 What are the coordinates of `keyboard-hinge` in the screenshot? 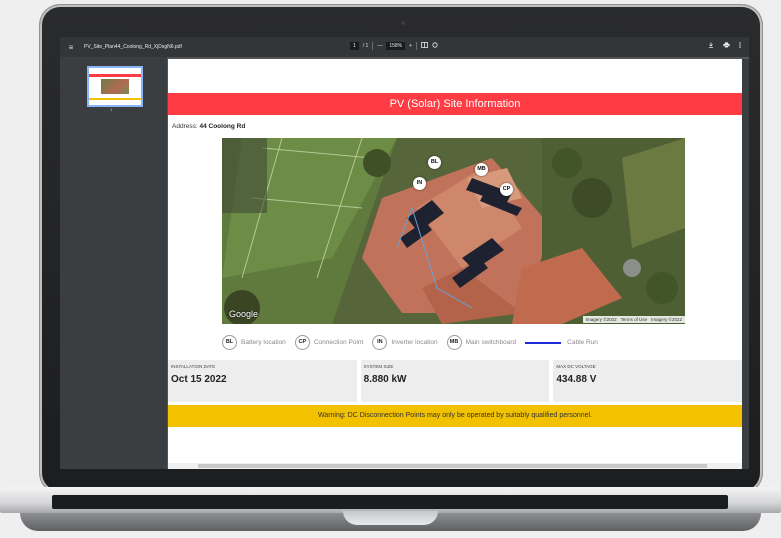 It's located at (390, 502).